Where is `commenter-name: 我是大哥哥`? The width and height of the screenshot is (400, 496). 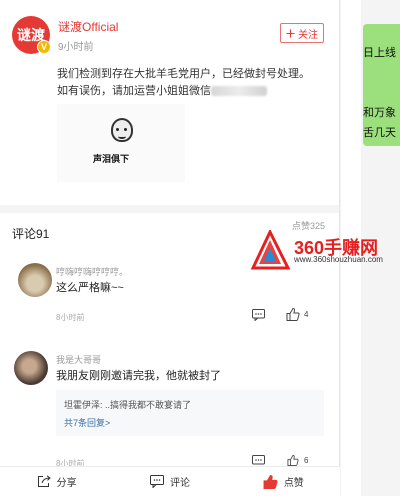
commenter-name: 我是大哥哥 is located at coordinates (78, 359).